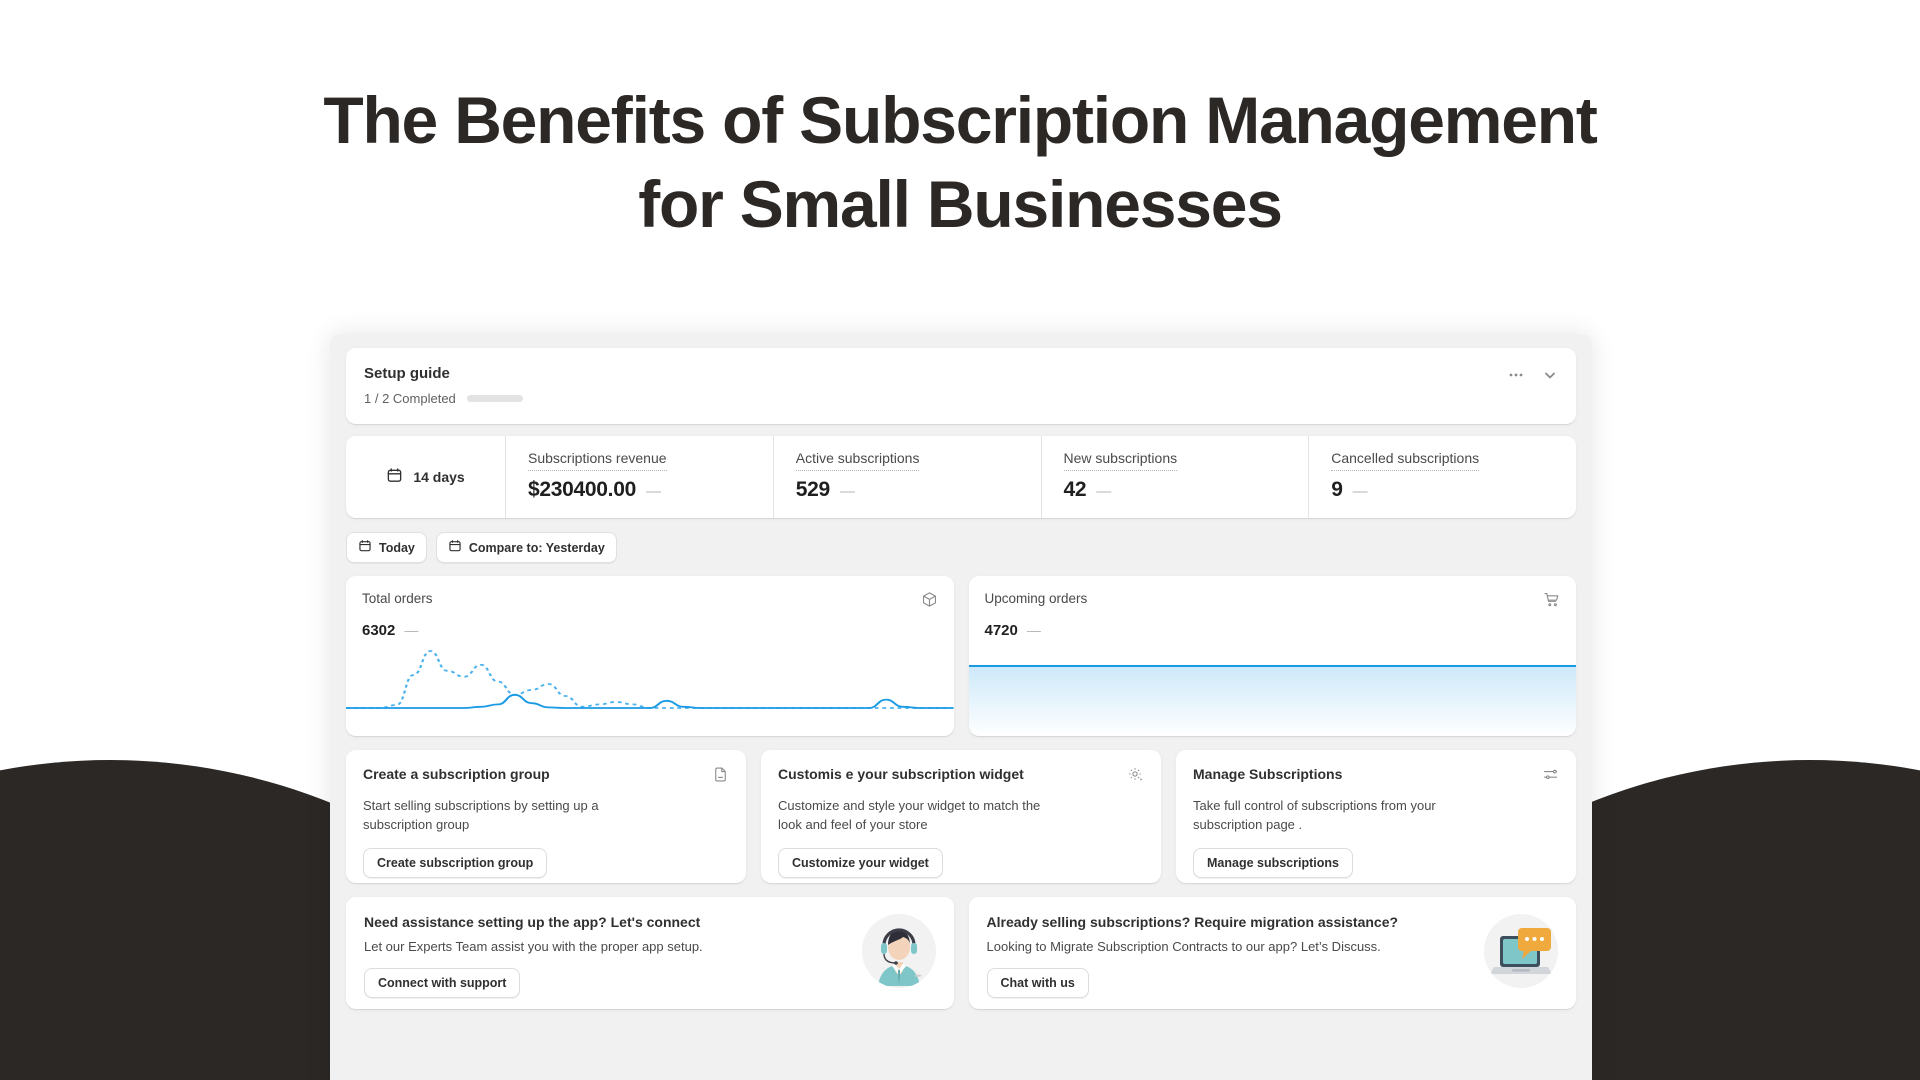 This screenshot has height=1080, width=1920. Describe the element at coordinates (918, 490) in the screenshot. I see `metric-value-row: 529 —` at that location.